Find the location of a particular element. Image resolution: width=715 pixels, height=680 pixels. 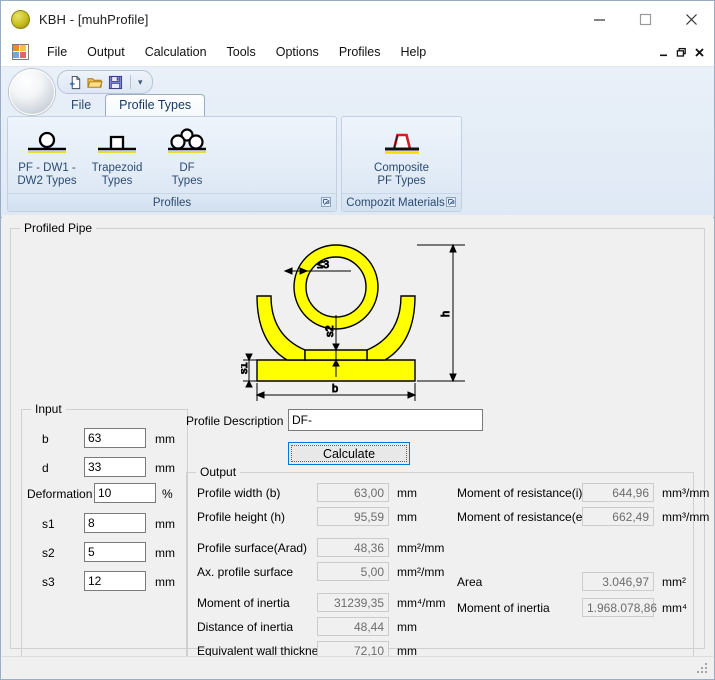

output-value-area: 3.046,97 is located at coordinates (618, 581).